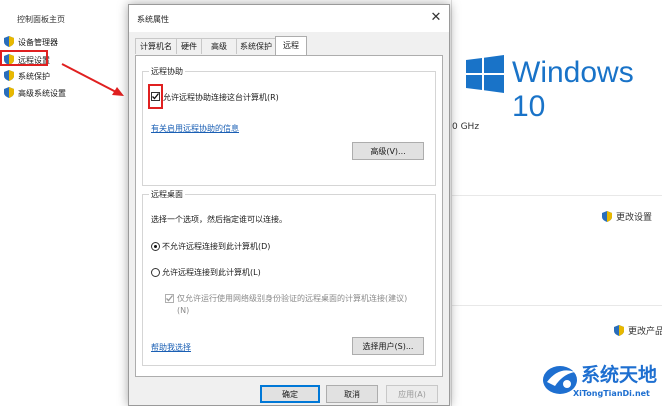 This screenshot has height=406, width=662. What do you see at coordinates (412, 394) in the screenshot?
I see `apply-button: 应用(A)` at bounding box center [412, 394].